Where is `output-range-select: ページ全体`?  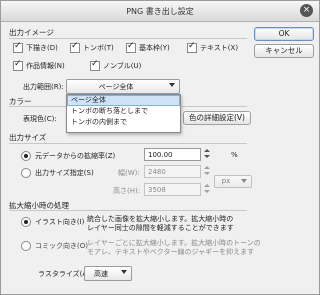 output-range-select: ページ全体 is located at coordinates (123, 86).